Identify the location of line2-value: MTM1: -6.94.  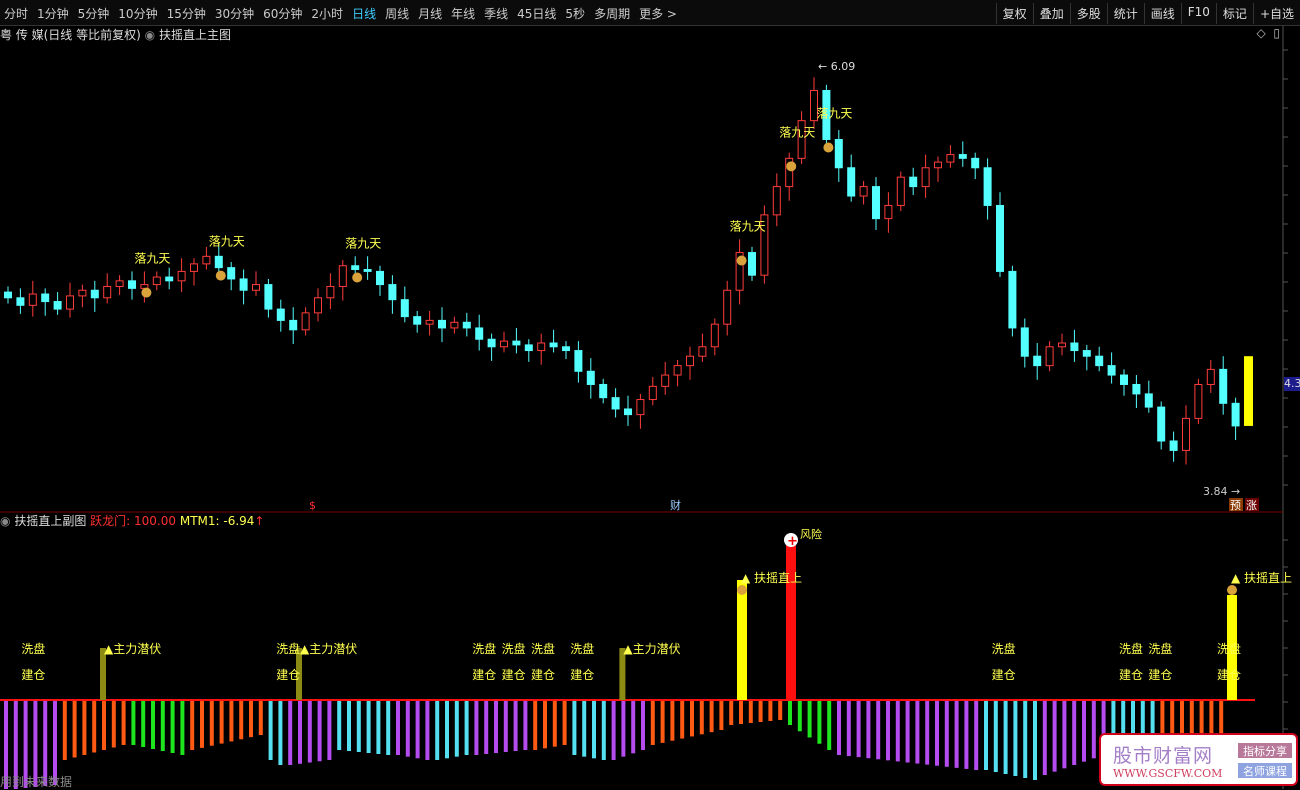
(217, 521).